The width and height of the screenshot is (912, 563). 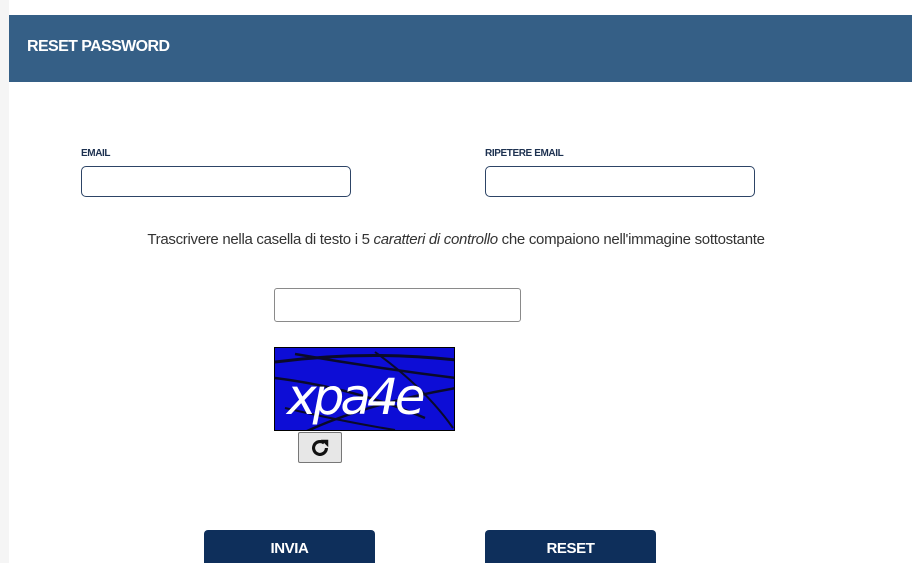 I want to click on refresh-captcha-button, so click(x=320, y=447).